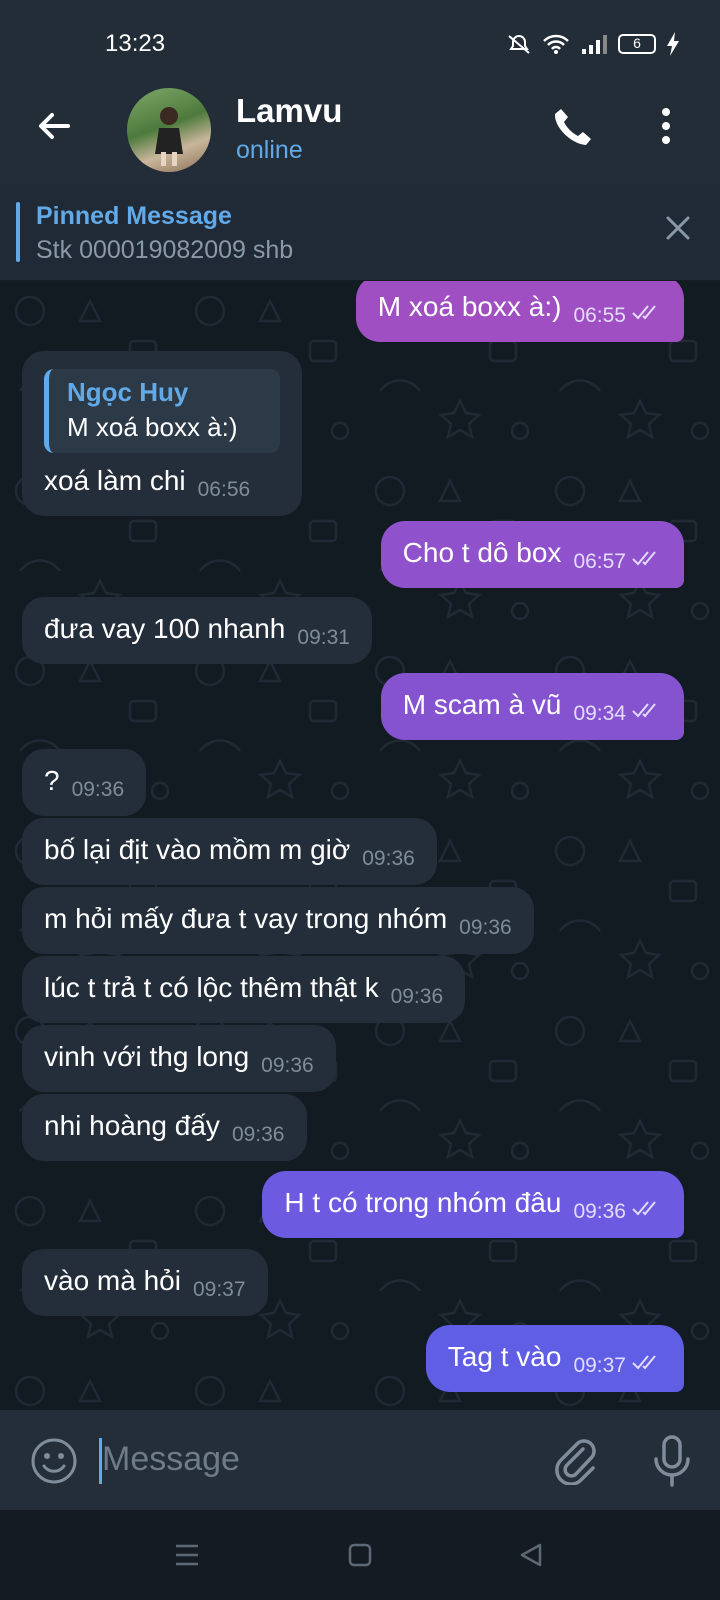  What do you see at coordinates (54, 126) in the screenshot?
I see `back-arrow-icon` at bounding box center [54, 126].